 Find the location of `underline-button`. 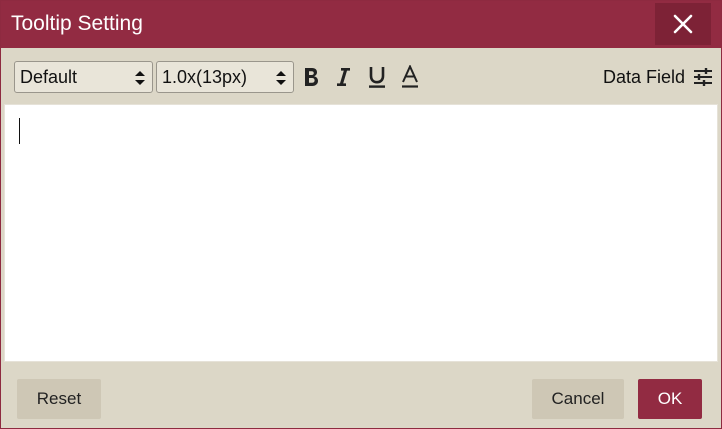

underline-button is located at coordinates (377, 77).